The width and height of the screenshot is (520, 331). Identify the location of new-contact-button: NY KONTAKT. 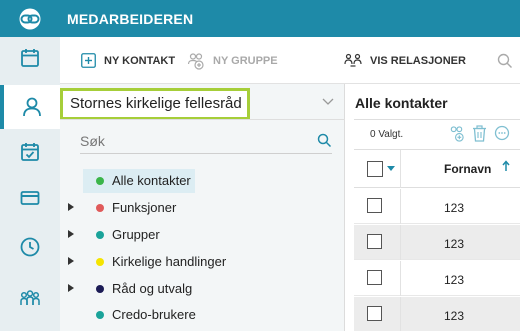
(128, 60).